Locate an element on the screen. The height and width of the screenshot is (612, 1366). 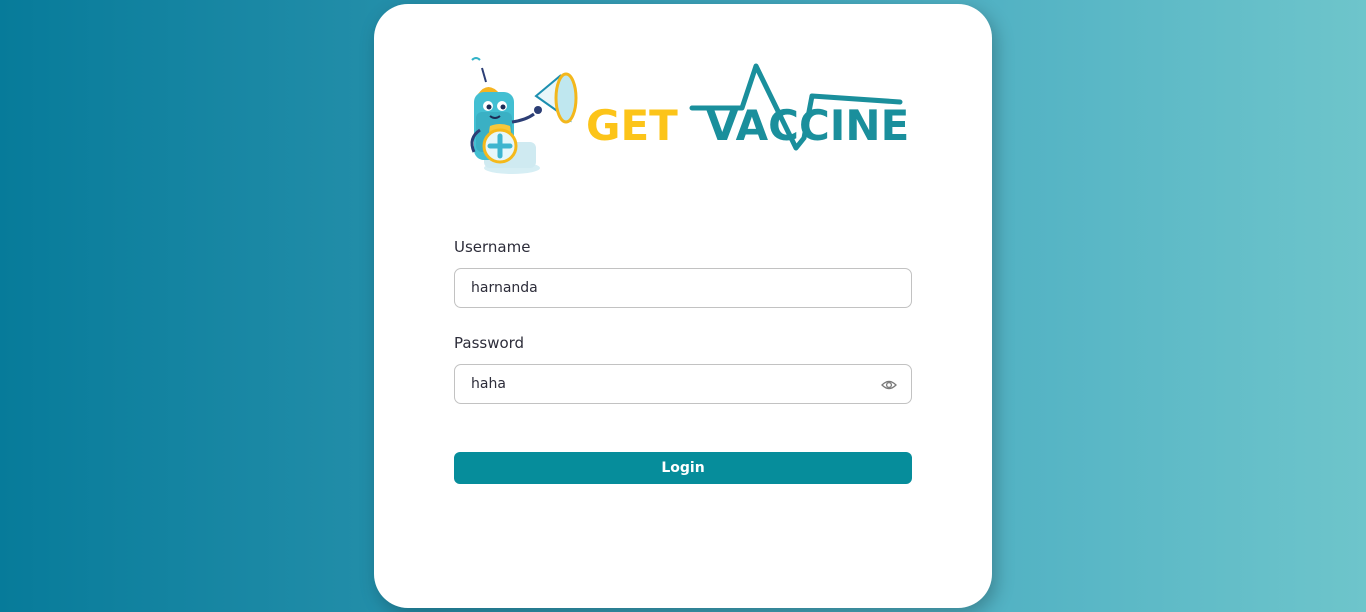
password-field is located at coordinates (683, 384).